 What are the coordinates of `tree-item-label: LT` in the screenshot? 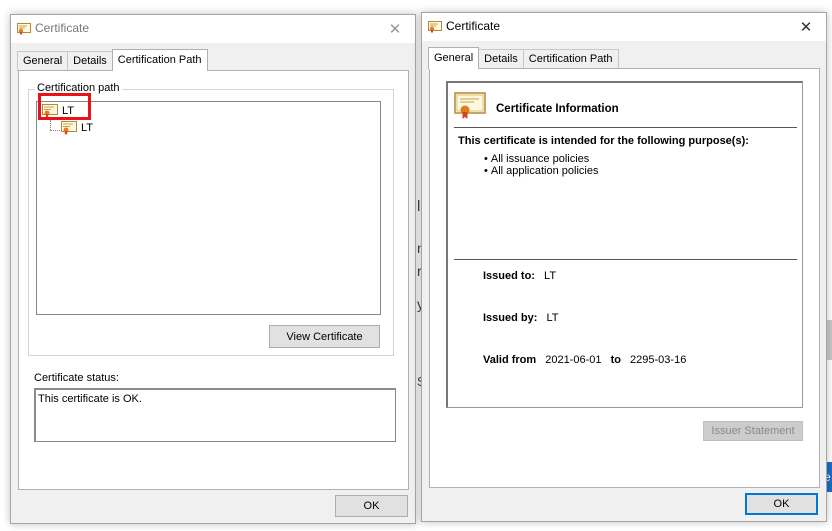 It's located at (87, 128).